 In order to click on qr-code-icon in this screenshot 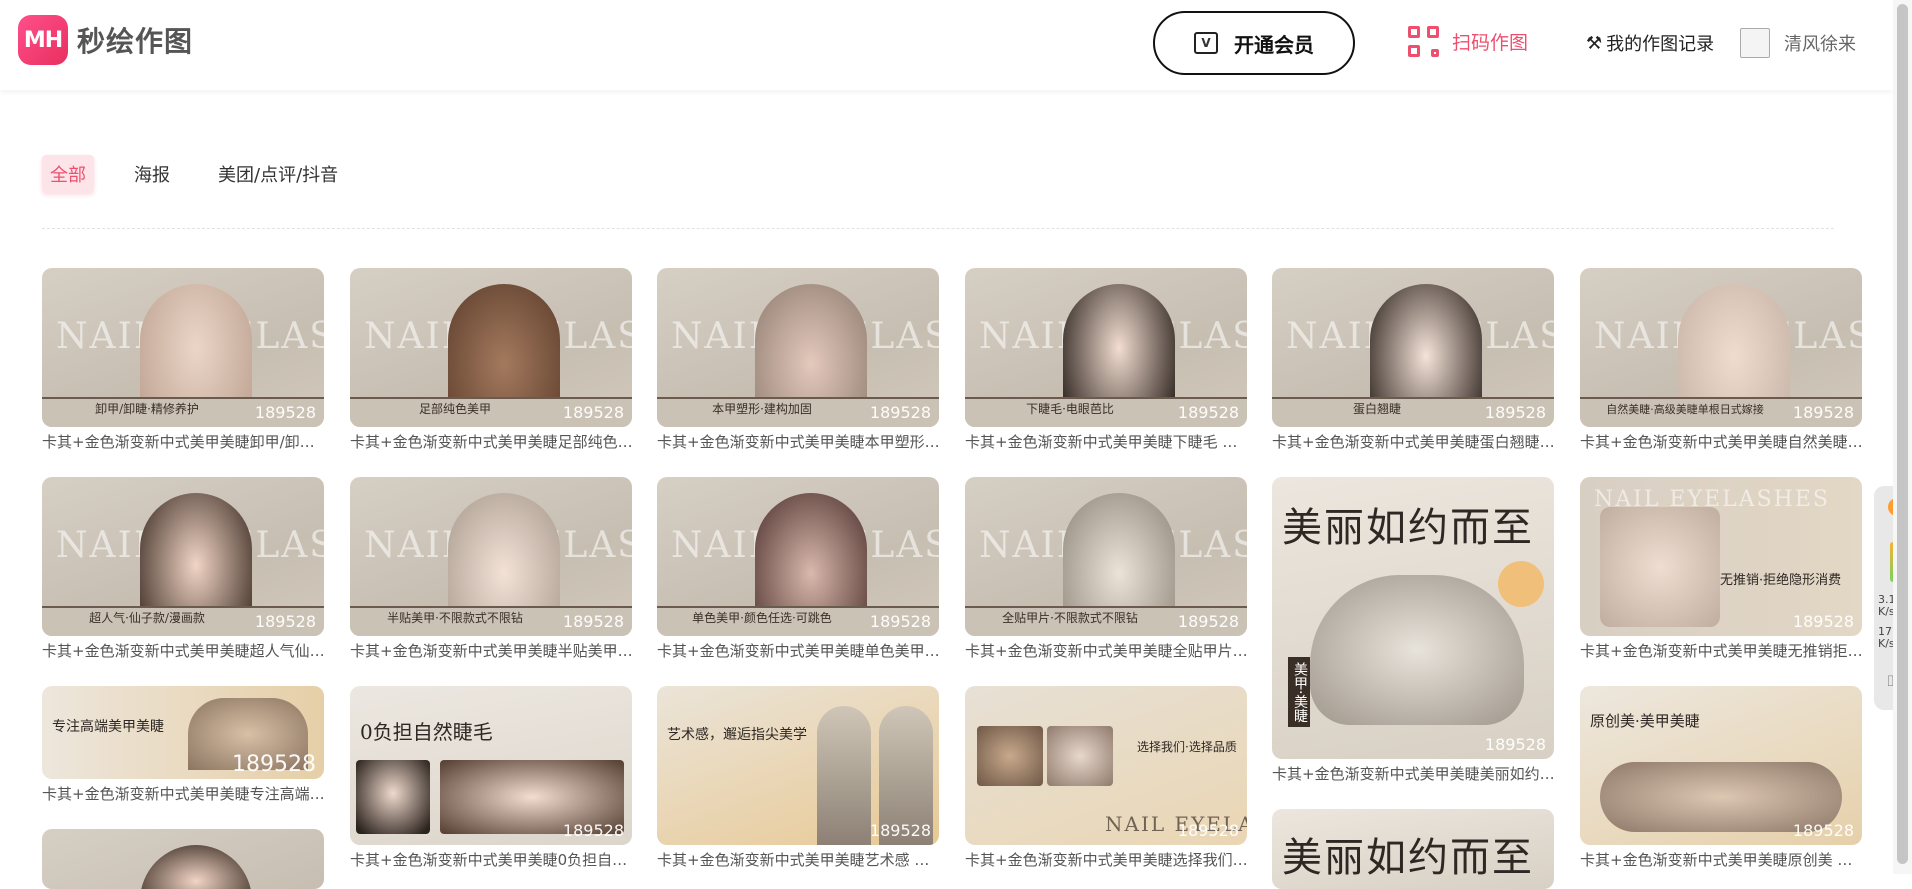, I will do `click(1423, 41)`.